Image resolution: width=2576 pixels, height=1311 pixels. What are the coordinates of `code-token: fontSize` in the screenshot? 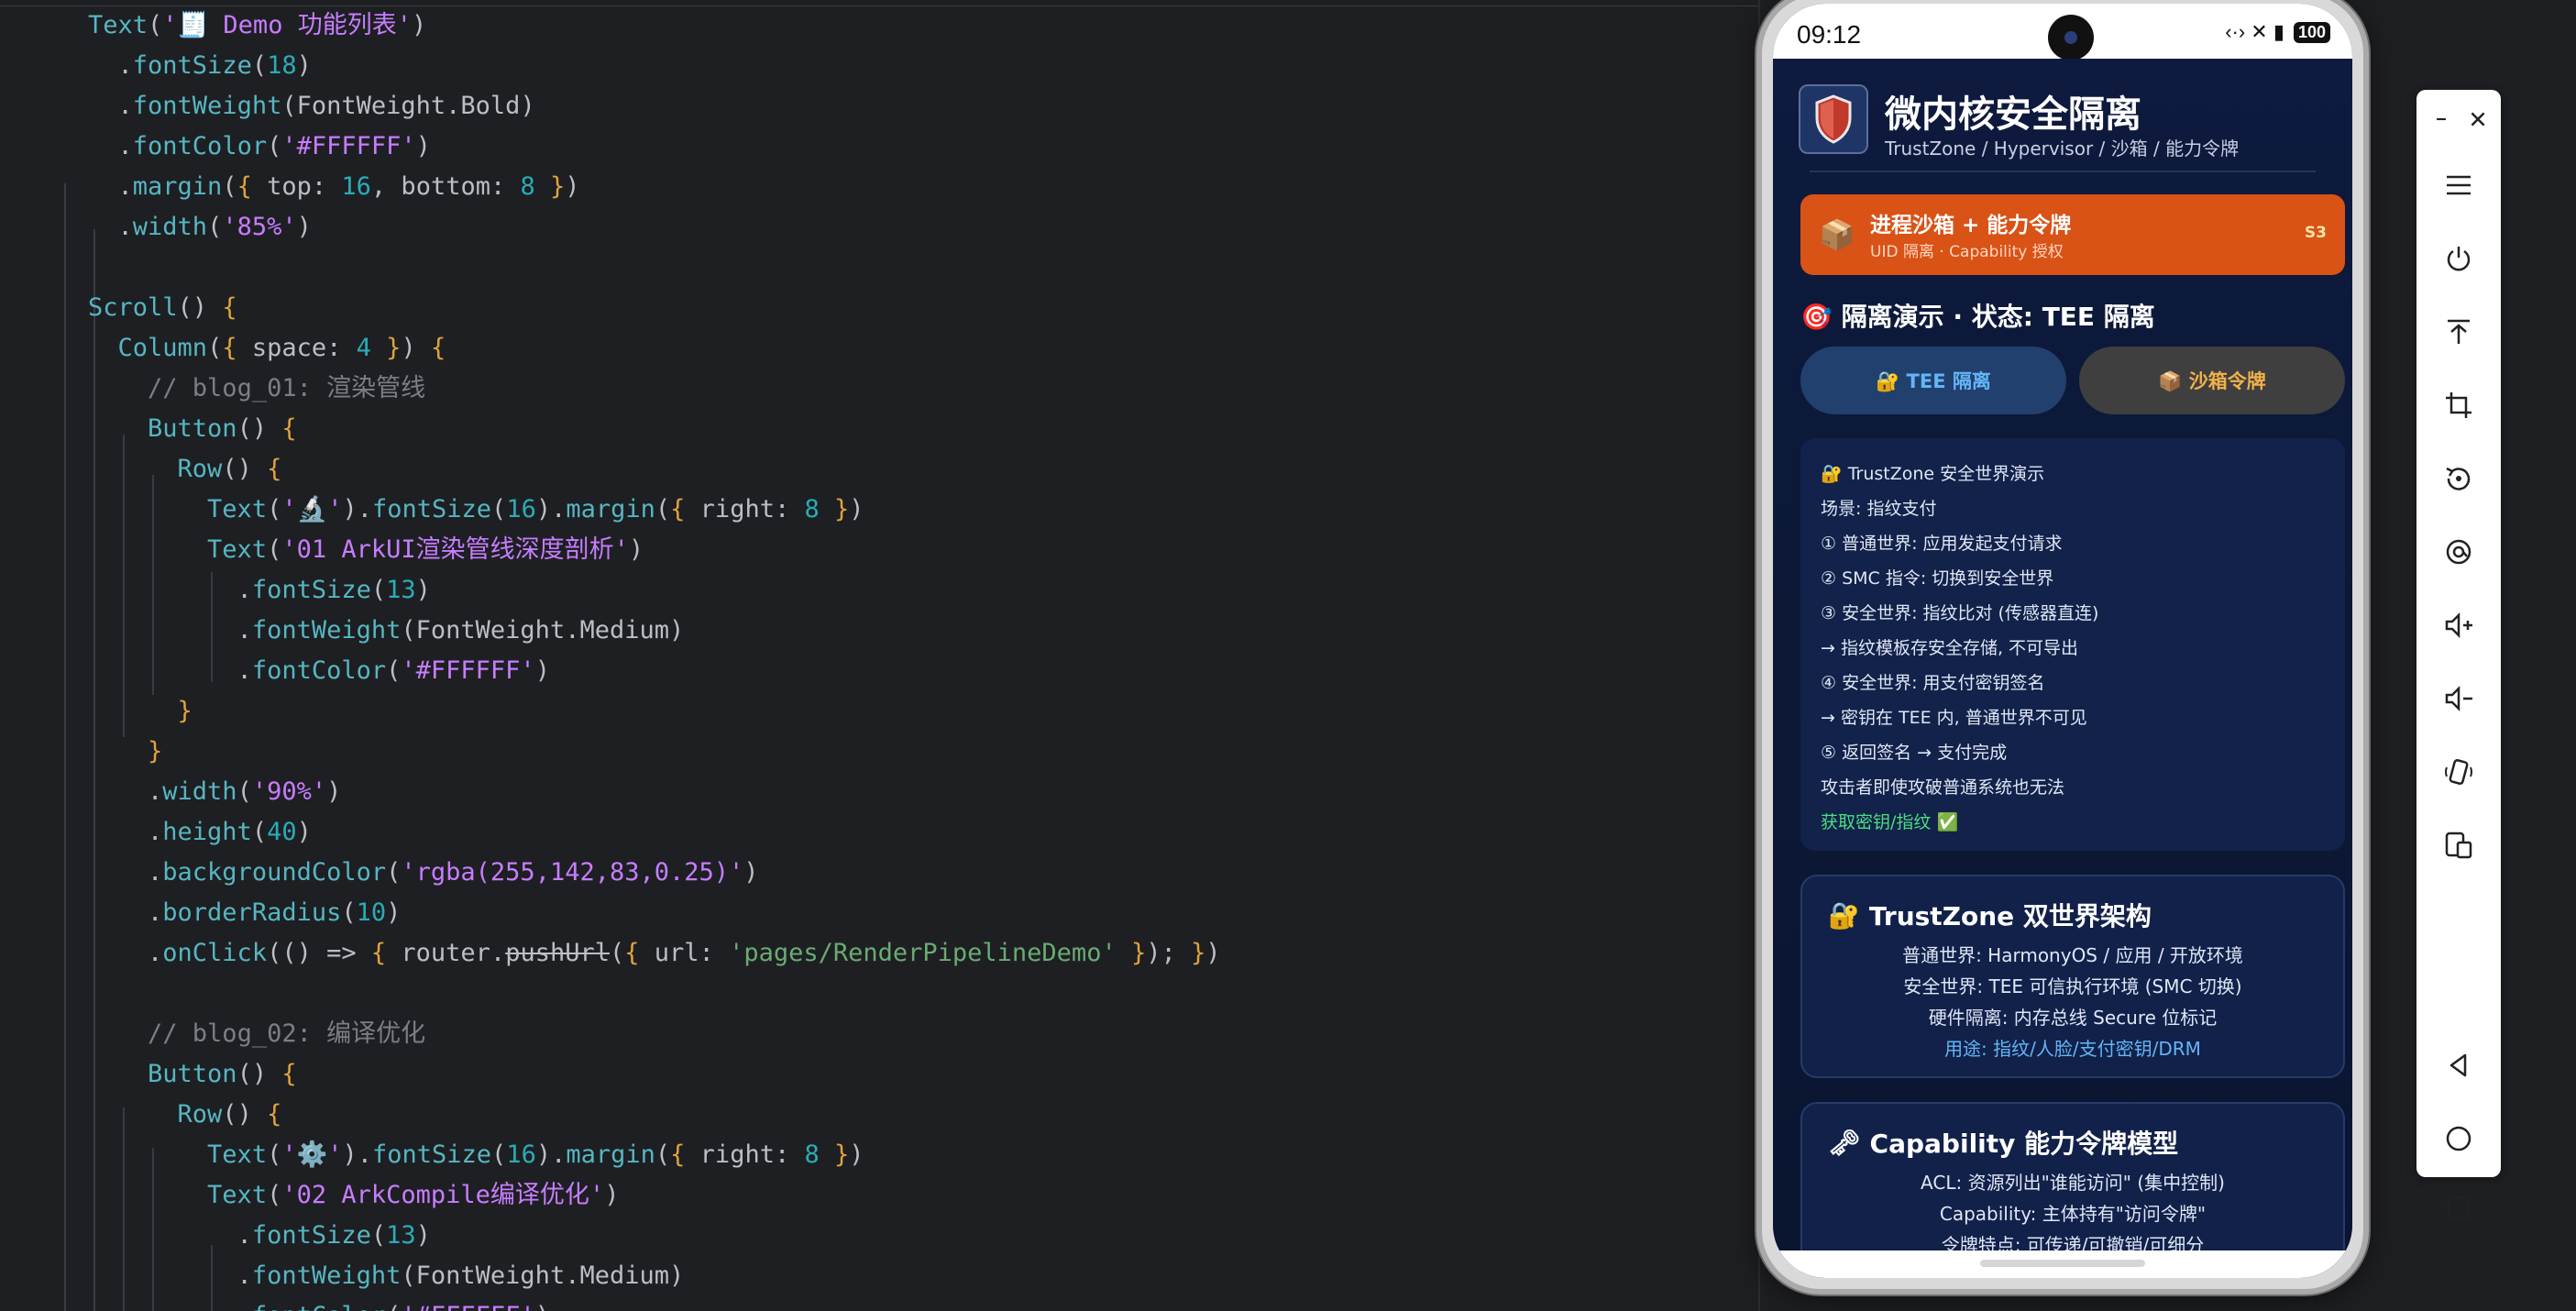 It's located at (432, 1155).